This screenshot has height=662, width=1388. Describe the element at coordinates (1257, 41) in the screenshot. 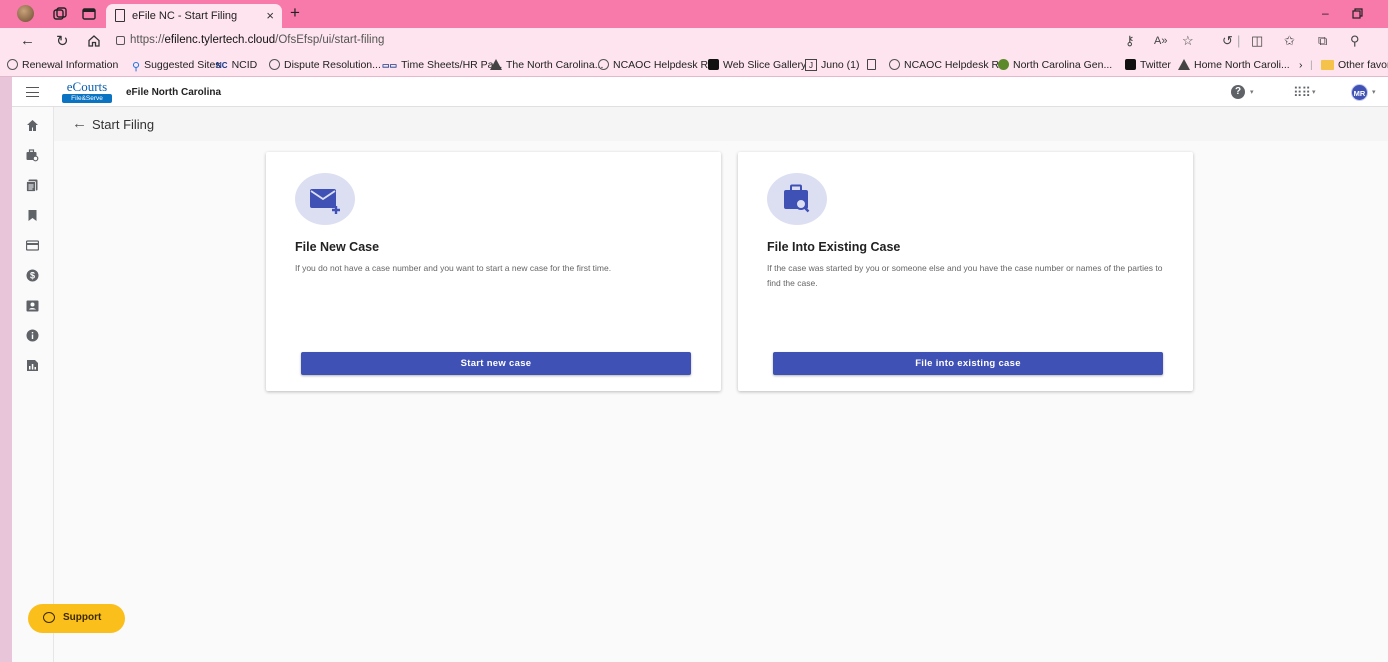

I see `split-screen-icon: ◫` at that location.